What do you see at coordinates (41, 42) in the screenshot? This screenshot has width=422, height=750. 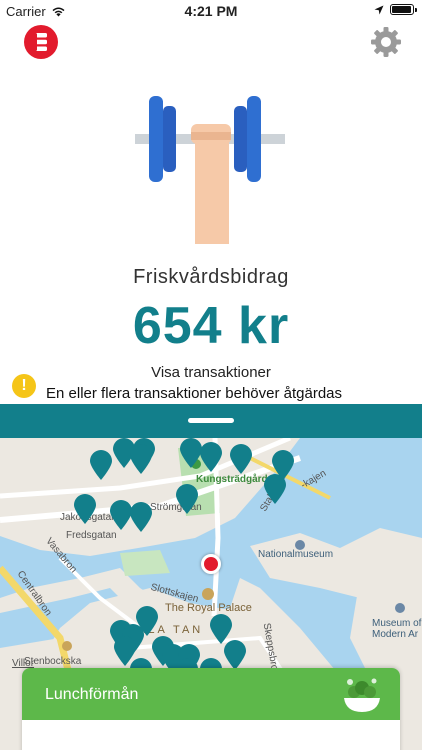 I see `edenred-logo-icon` at bounding box center [41, 42].